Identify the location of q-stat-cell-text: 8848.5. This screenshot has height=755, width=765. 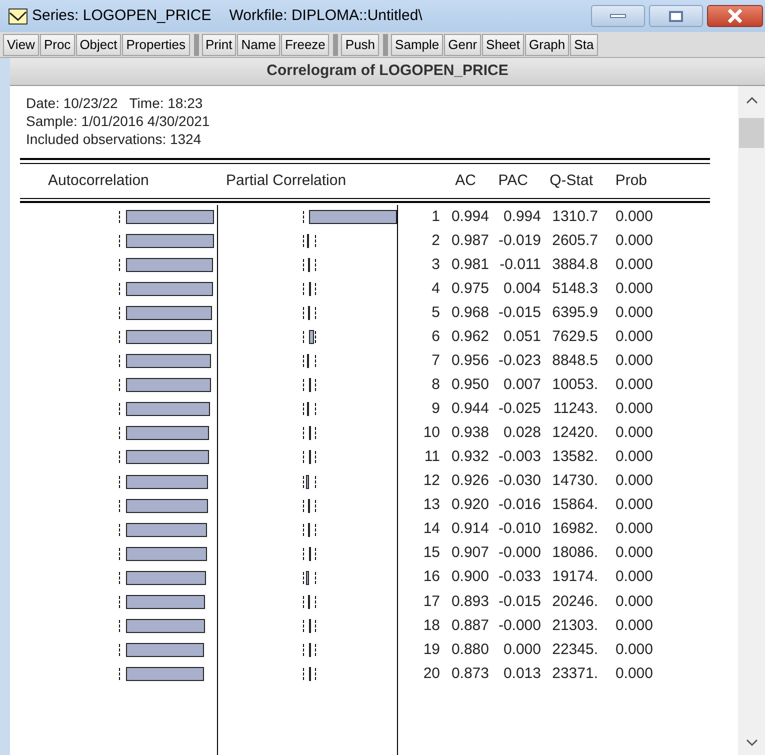
(574, 361).